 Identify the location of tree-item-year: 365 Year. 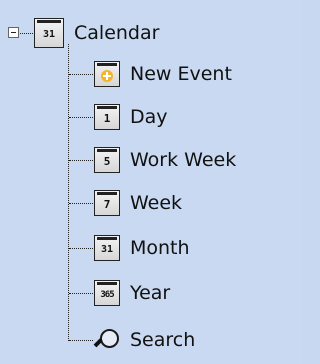
(132, 293).